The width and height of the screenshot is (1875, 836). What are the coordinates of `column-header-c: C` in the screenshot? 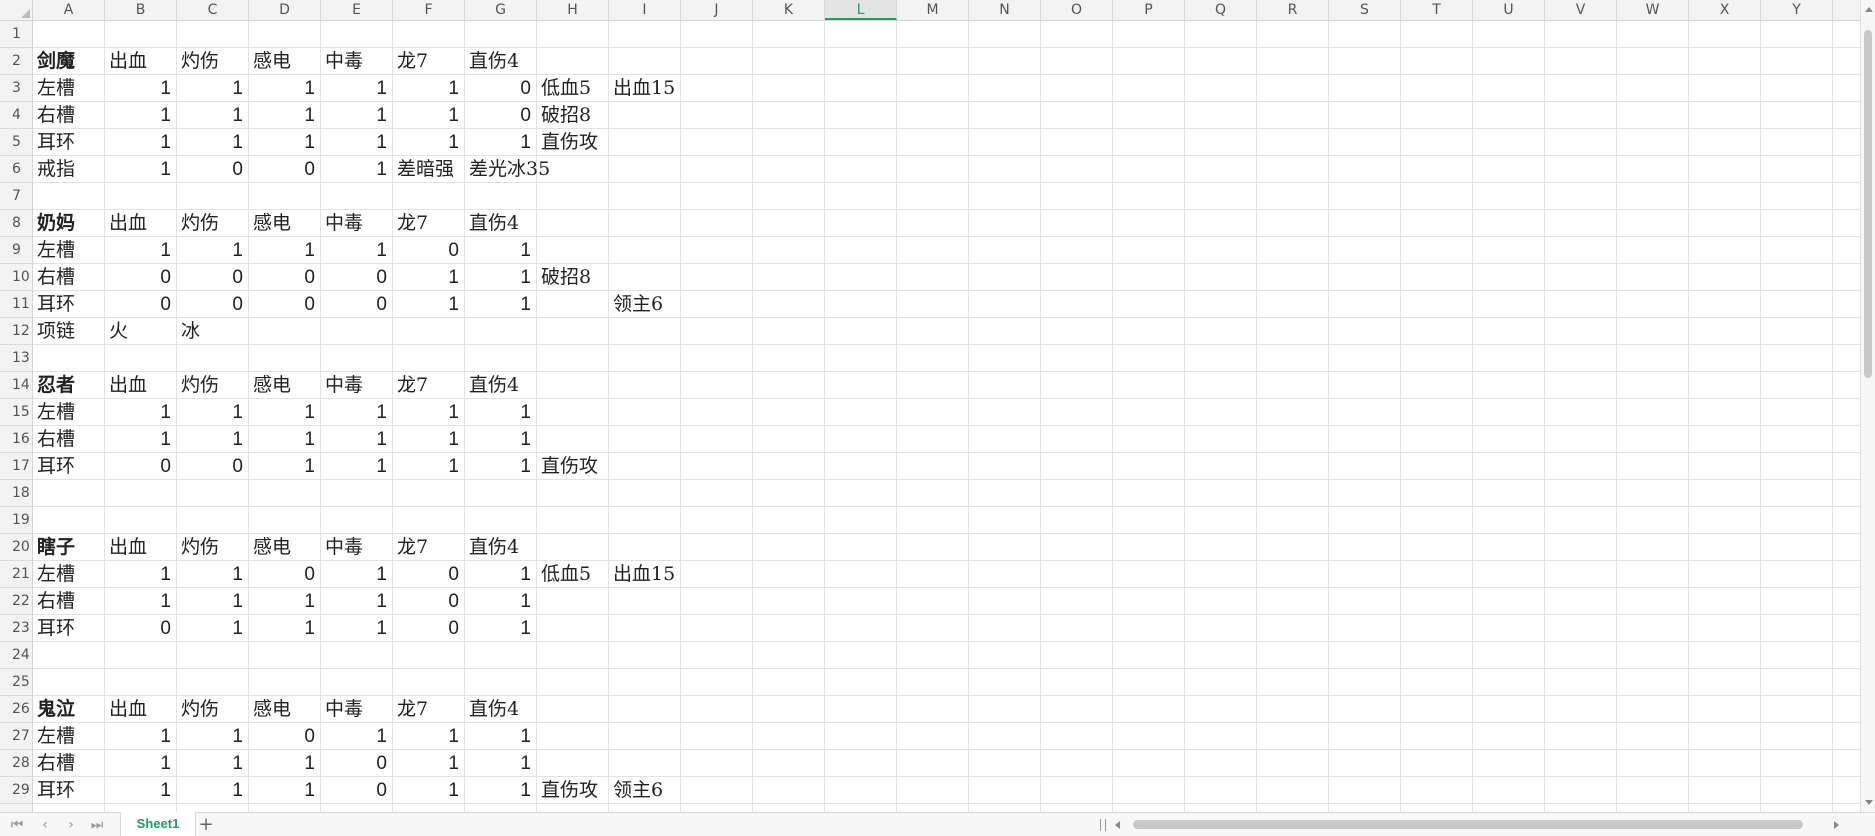 It's located at (213, 10).